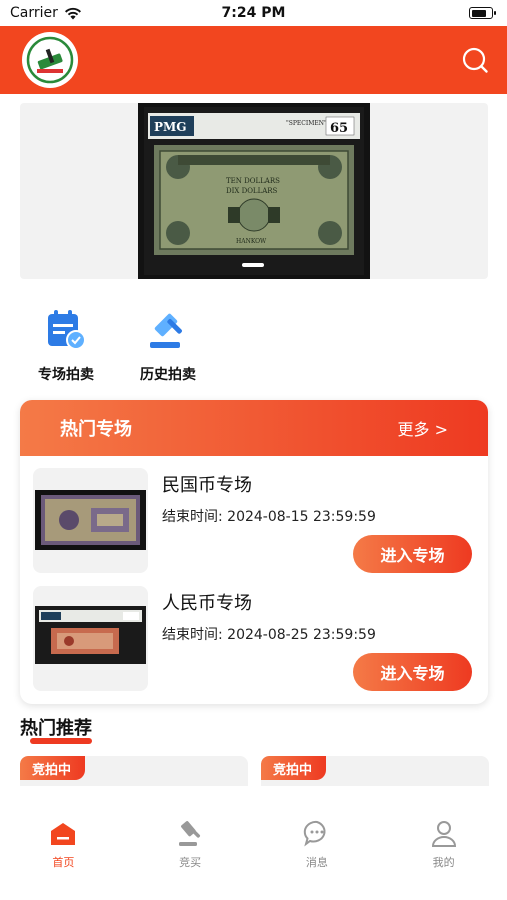 The height and width of the screenshot is (900, 507). What do you see at coordinates (96, 429) in the screenshot?
I see `hot-sessions-title: 热门专场` at bounding box center [96, 429].